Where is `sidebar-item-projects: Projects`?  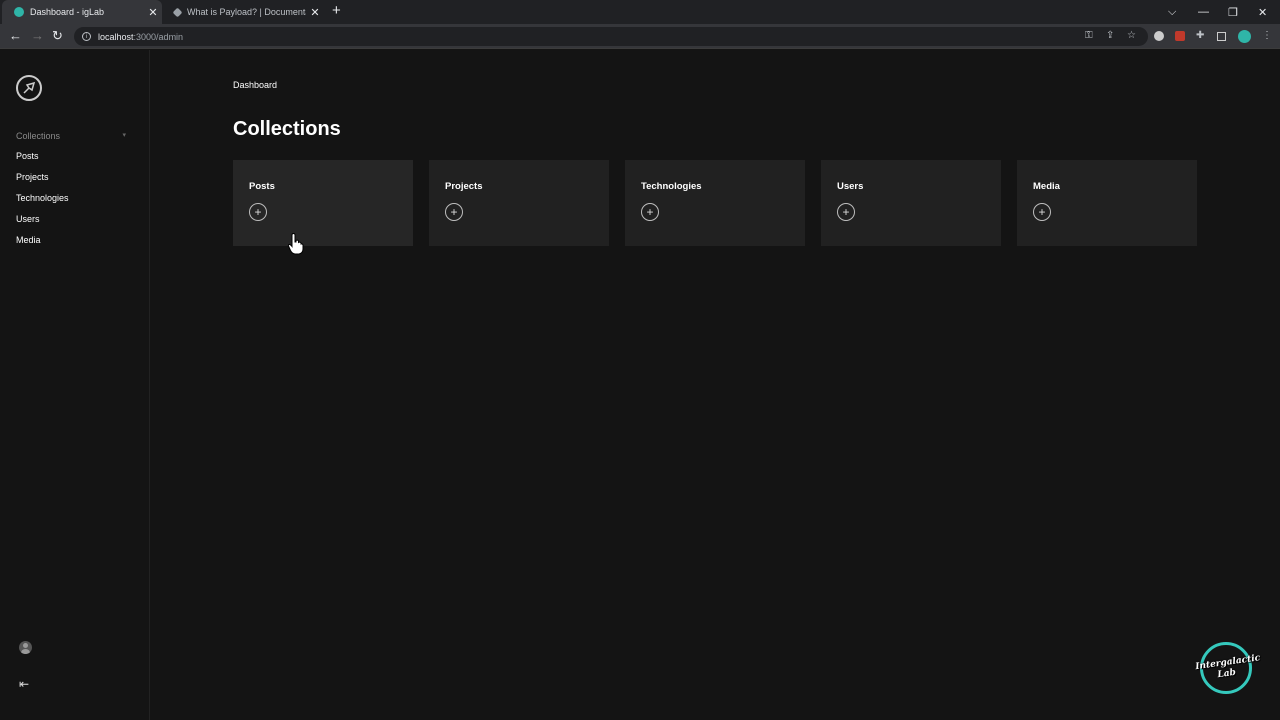
sidebar-item-projects: Projects is located at coordinates (32, 177).